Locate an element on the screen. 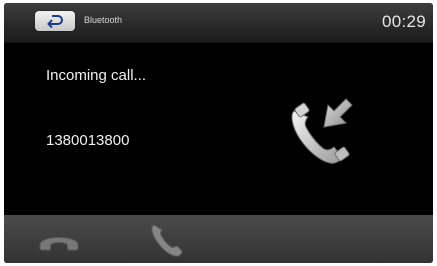 The width and height of the screenshot is (437, 266). answer-call-button is located at coordinates (167, 240).